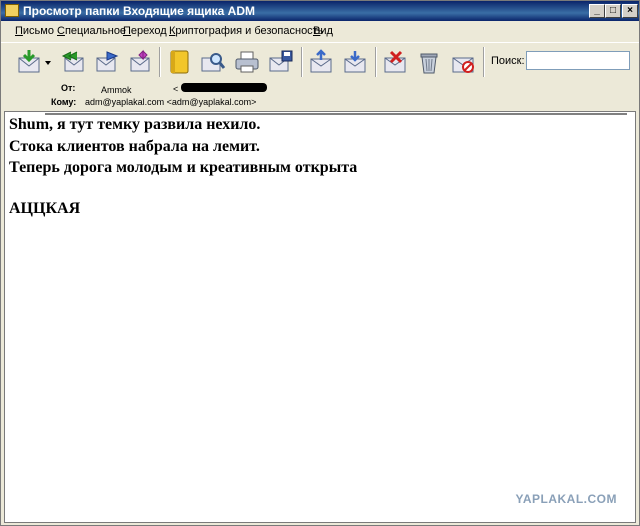  Describe the element at coordinates (246, 31) in the screenshot. I see `menu-crypto: Криптография и безопасность` at that location.